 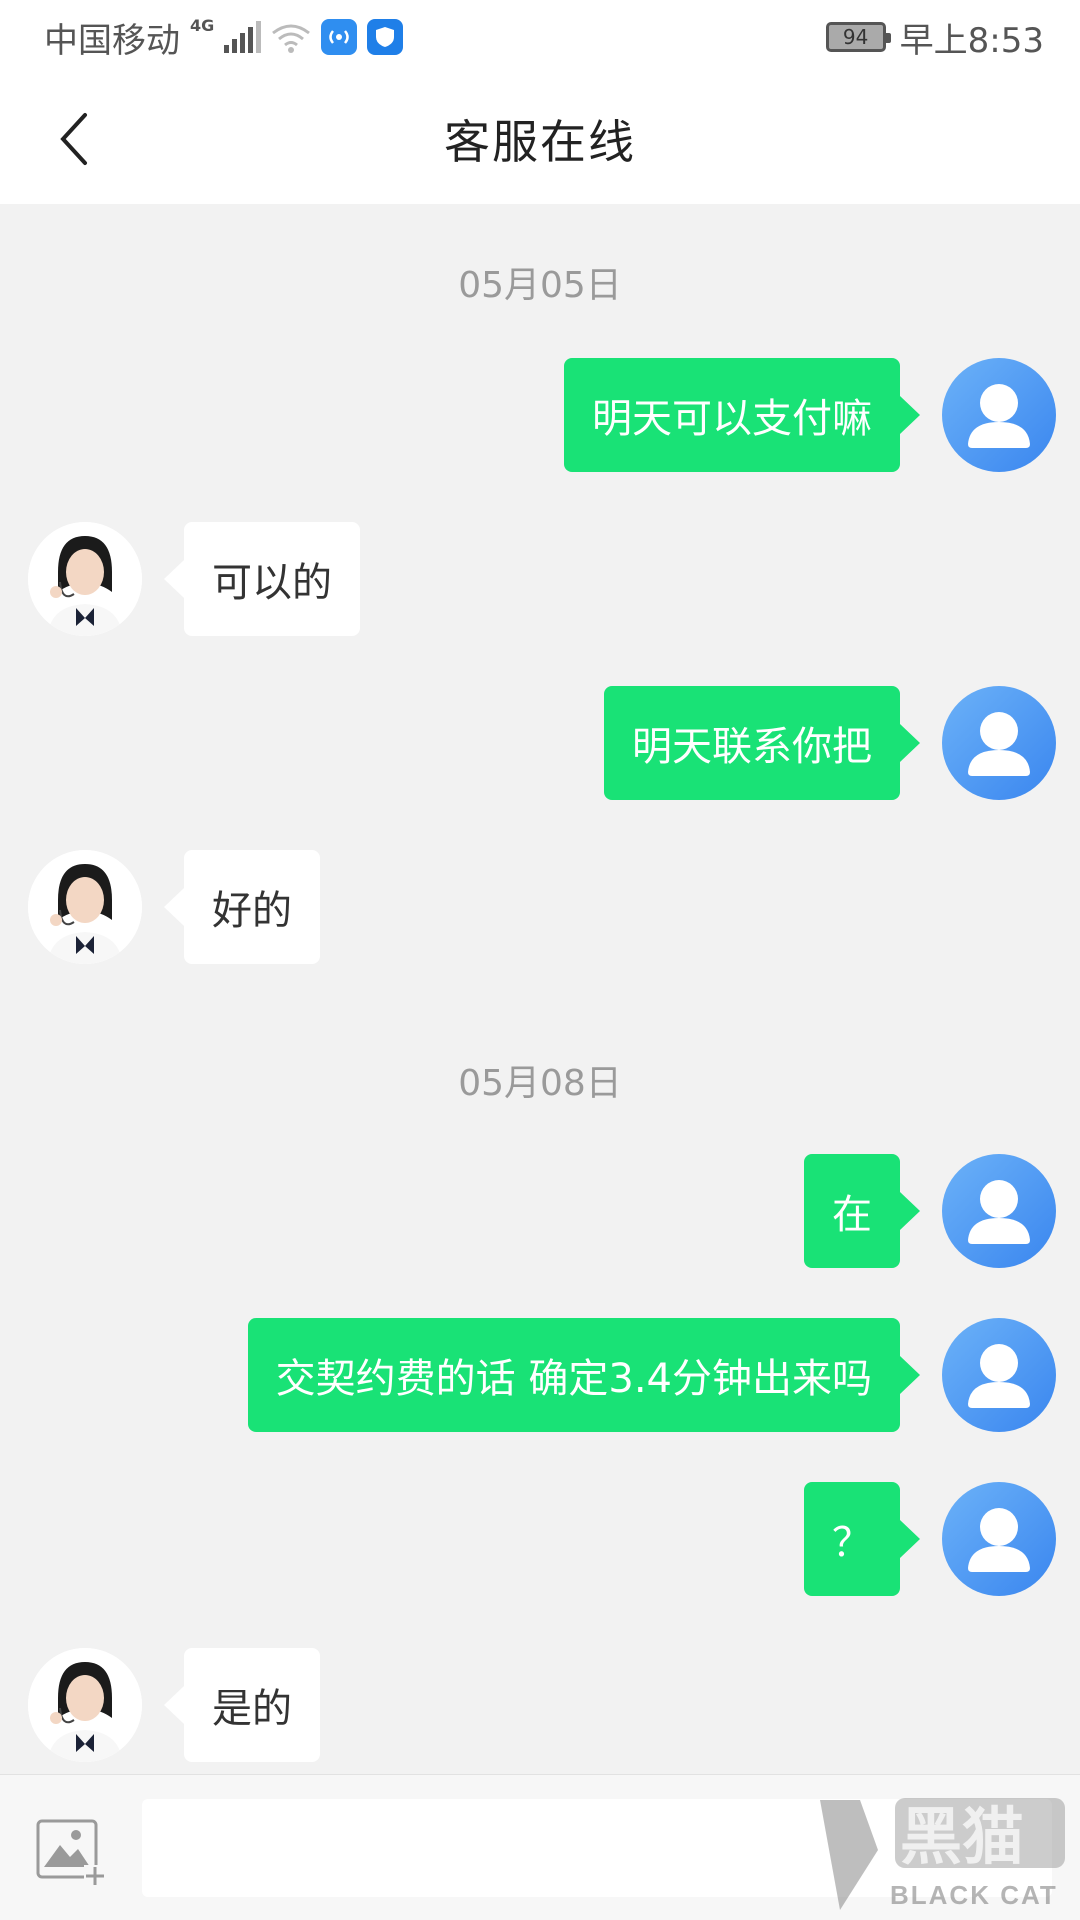 I want to click on carrier-label: 中国移动, so click(x=112, y=40).